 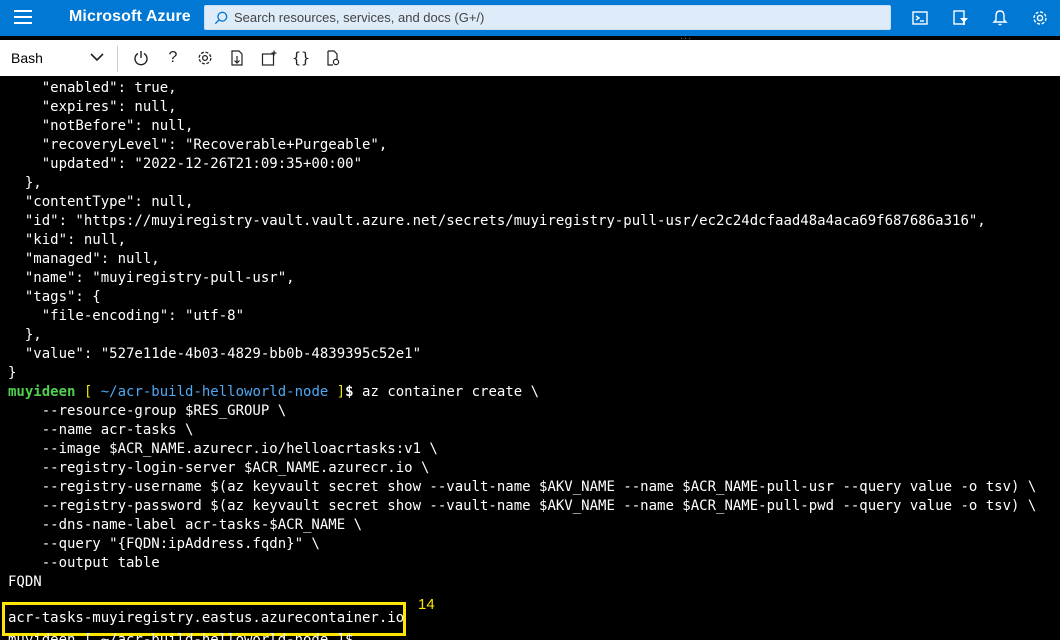 What do you see at coordinates (117, 59) in the screenshot?
I see `toolbar-divider` at bounding box center [117, 59].